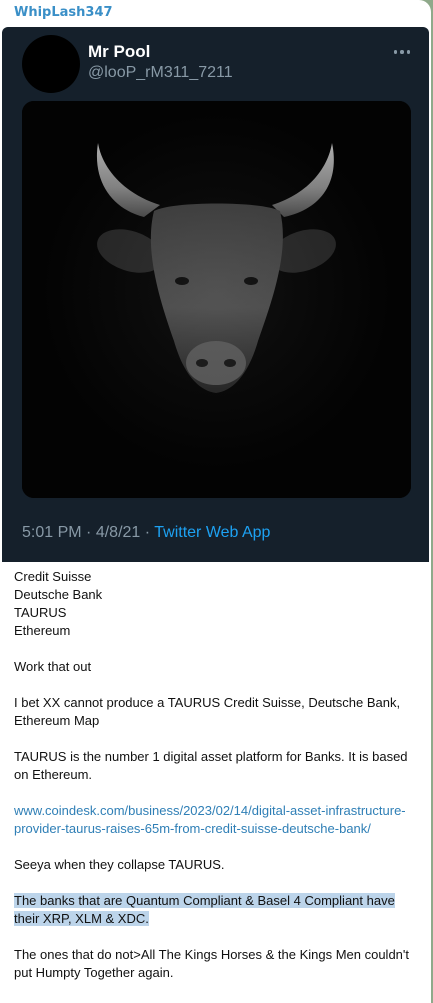 The width and height of the screenshot is (433, 1003). Describe the element at coordinates (118, 532) in the screenshot. I see `tweet-date: 4/8/21` at that location.